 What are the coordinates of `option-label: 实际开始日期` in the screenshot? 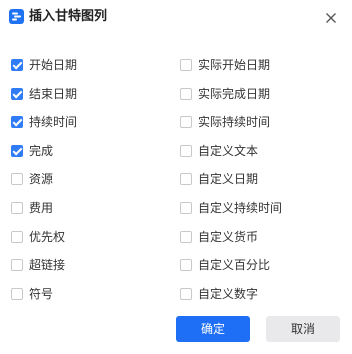 It's located at (234, 65).